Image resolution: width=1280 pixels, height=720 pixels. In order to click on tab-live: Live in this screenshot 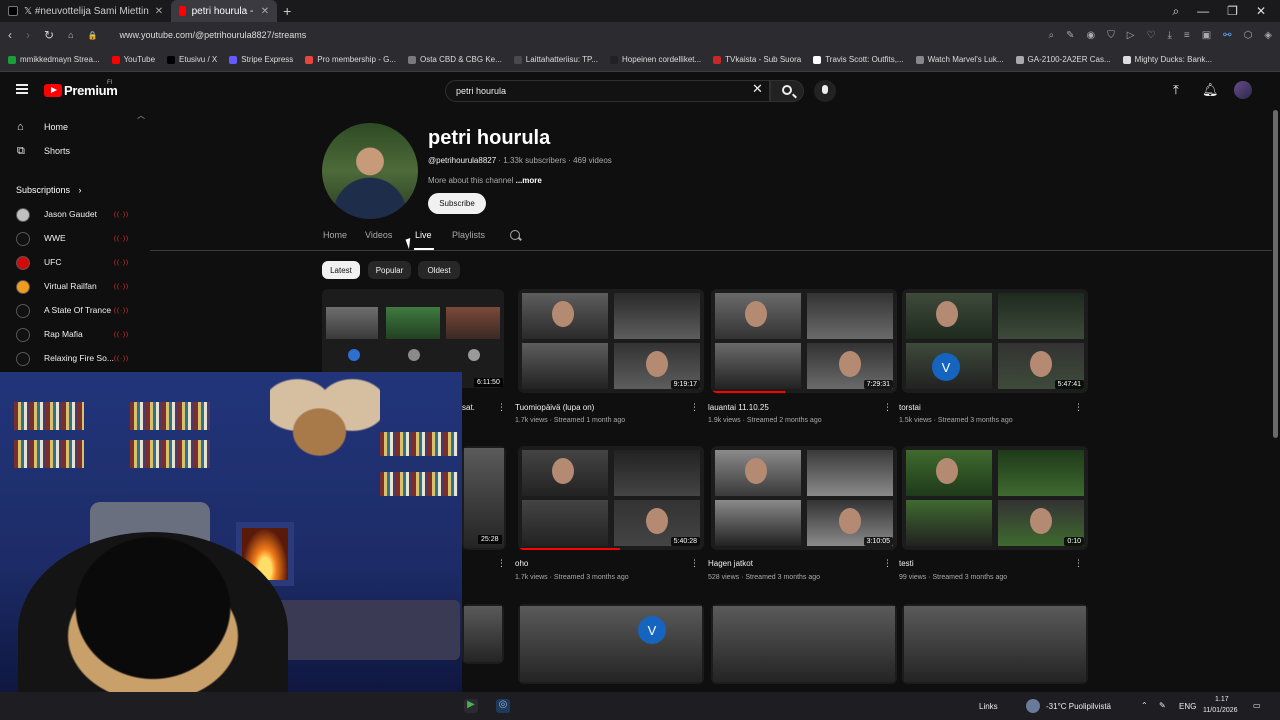, I will do `click(423, 235)`.